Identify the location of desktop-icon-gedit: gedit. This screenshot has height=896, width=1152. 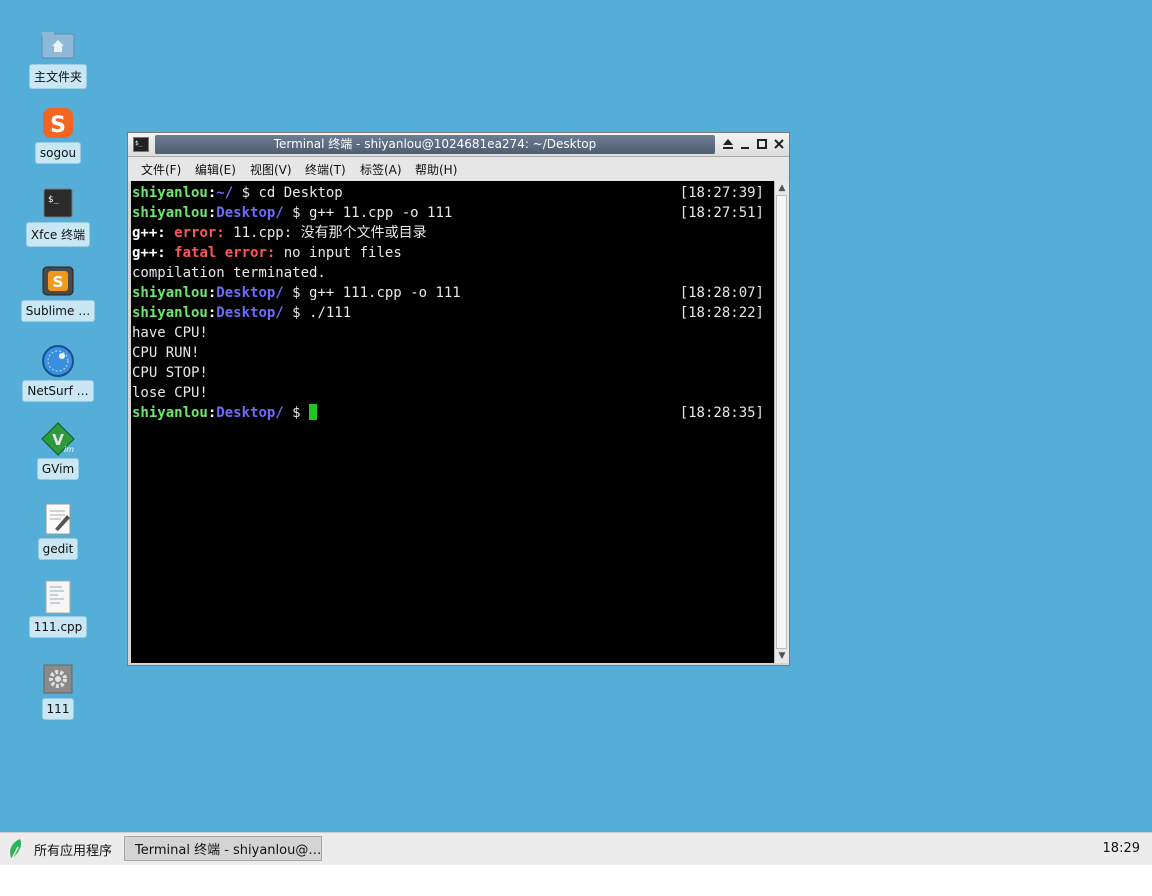
(58, 531).